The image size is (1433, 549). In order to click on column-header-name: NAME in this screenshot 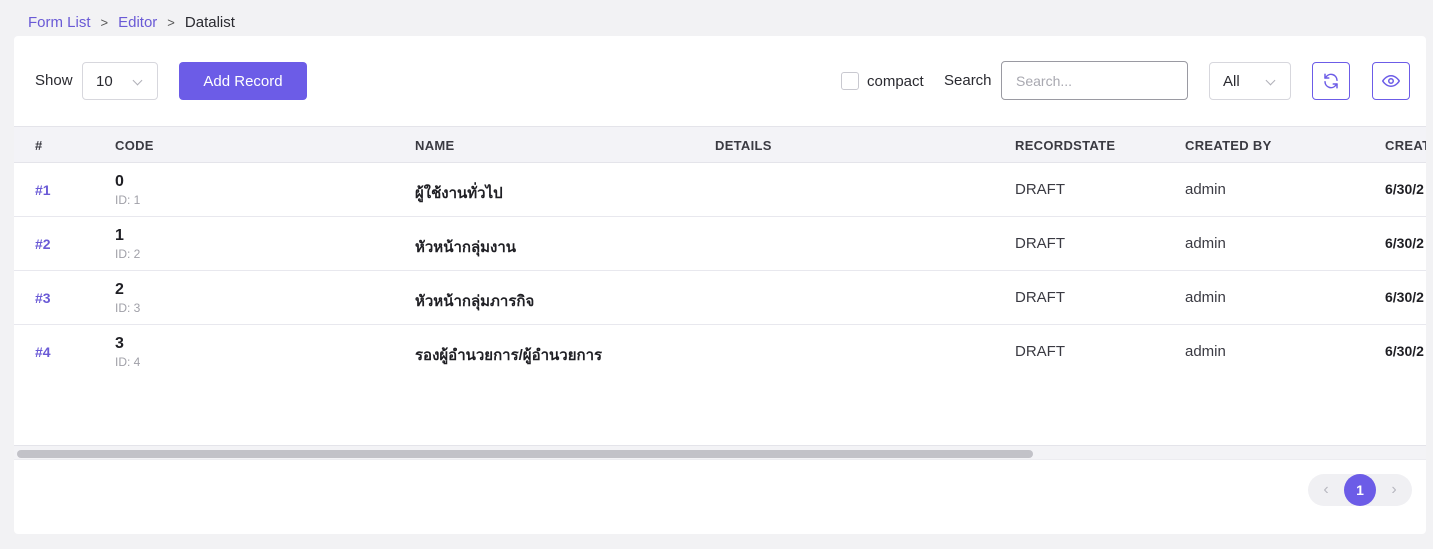, I will do `click(434, 145)`.